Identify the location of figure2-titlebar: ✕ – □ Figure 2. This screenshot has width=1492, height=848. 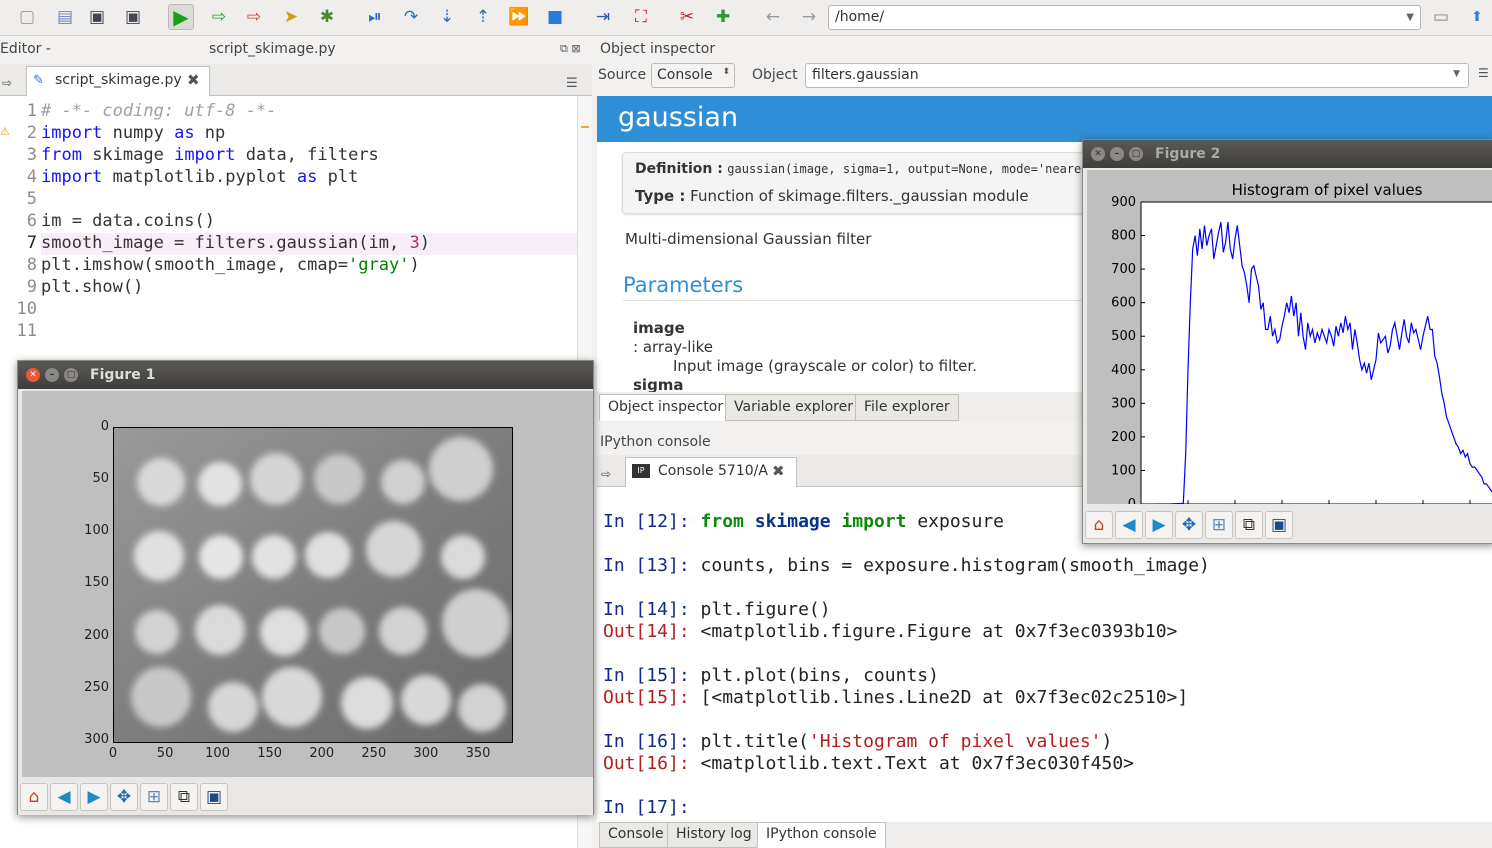
(1287, 154).